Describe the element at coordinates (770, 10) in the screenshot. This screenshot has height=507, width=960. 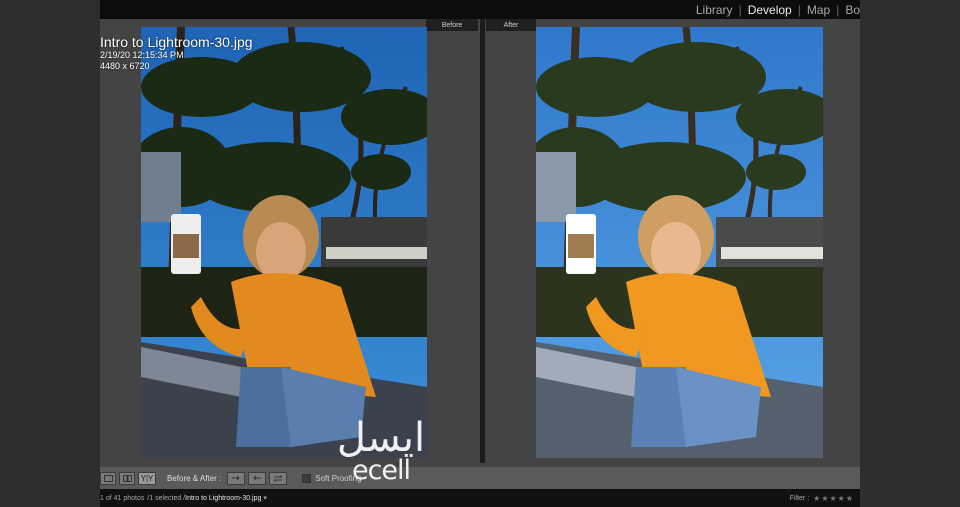
I see `module-develop: Develop` at that location.